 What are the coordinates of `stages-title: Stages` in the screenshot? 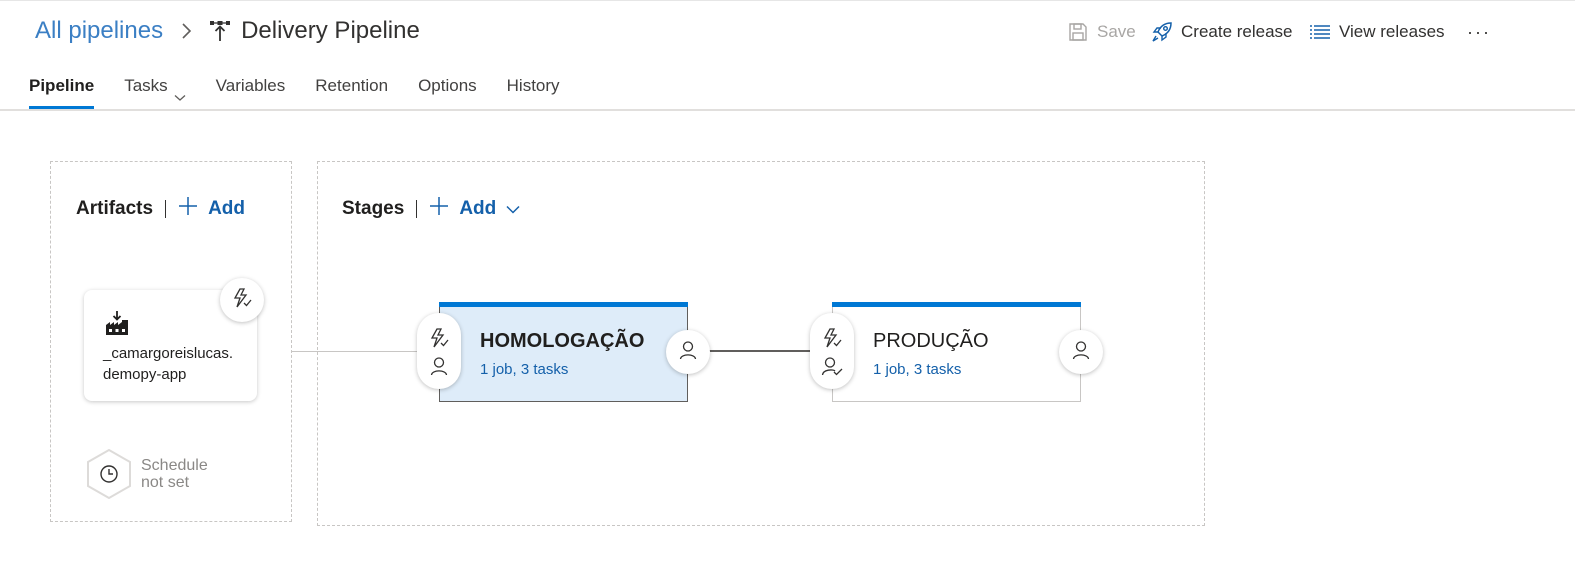 It's located at (373, 208).